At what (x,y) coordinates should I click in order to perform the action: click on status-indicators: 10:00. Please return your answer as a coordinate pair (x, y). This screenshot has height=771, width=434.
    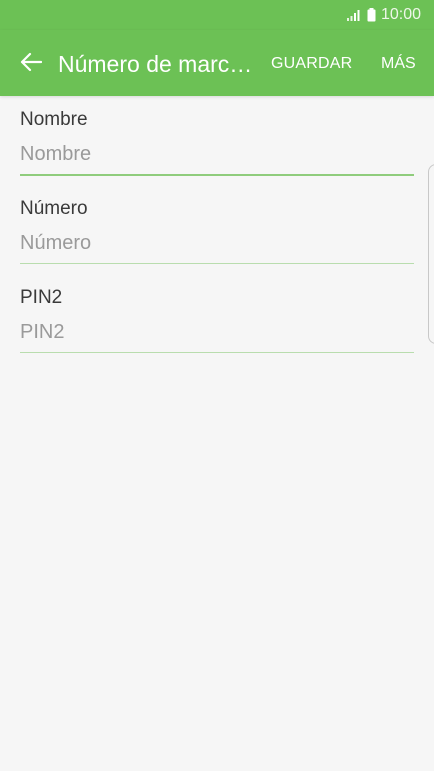
    Looking at the image, I should click on (383, 15).